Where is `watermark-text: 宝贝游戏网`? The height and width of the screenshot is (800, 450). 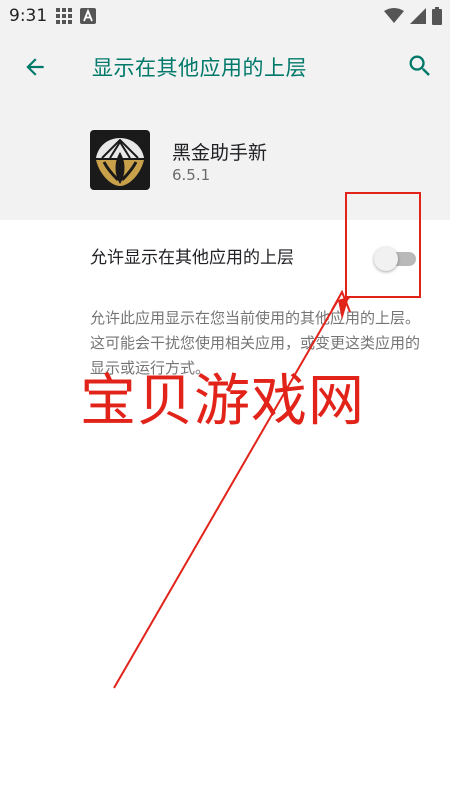
watermark-text: 宝贝游戏网 is located at coordinates (222, 401).